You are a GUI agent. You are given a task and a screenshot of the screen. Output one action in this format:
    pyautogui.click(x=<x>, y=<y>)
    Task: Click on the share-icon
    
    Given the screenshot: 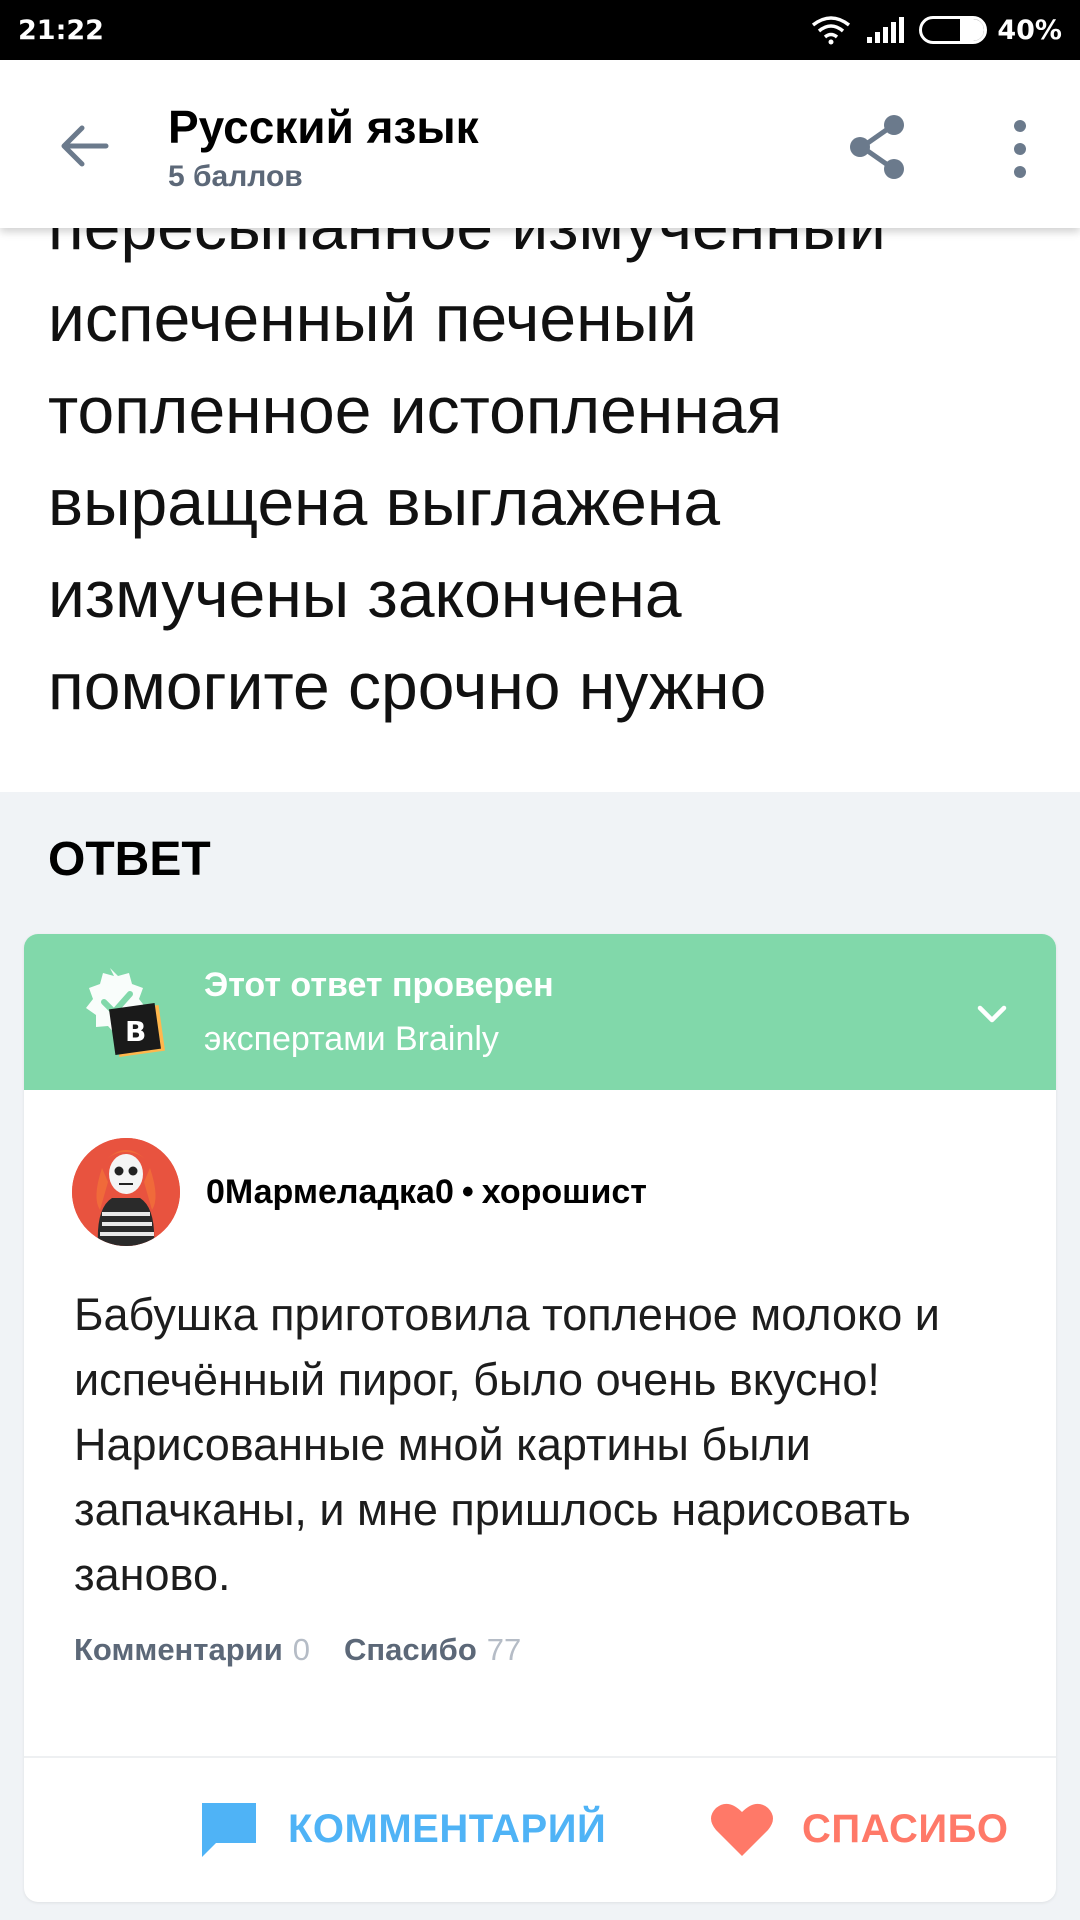 What is the action you would take?
    pyautogui.click(x=877, y=147)
    